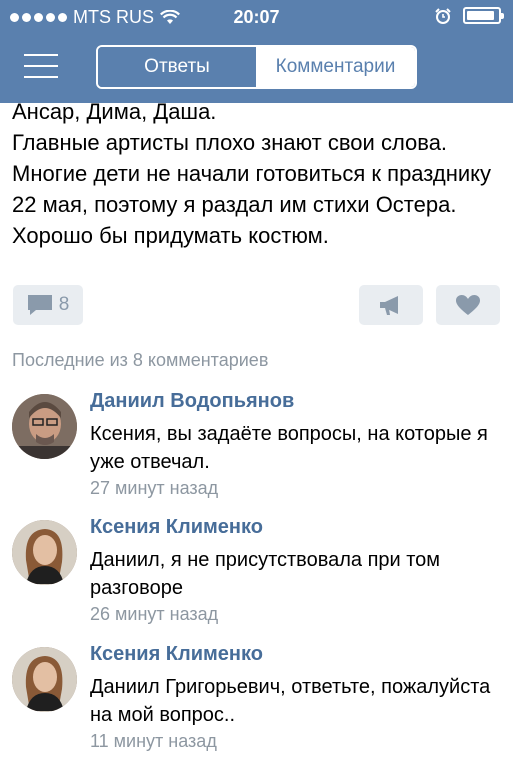  What do you see at coordinates (192, 401) in the screenshot?
I see `comment-author: Даниил Водопьянов` at bounding box center [192, 401].